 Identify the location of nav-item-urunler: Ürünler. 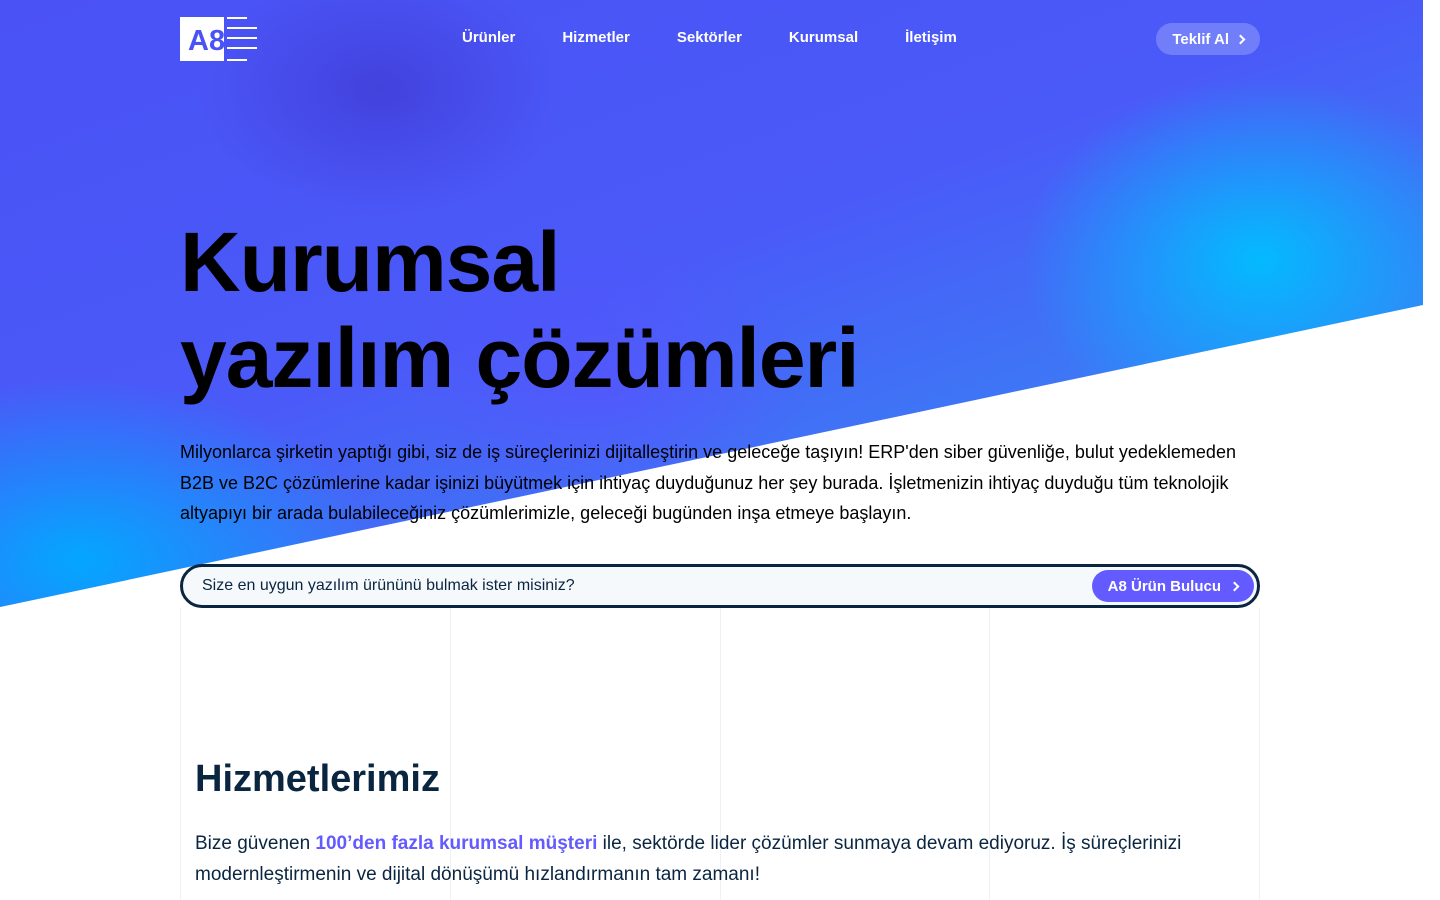
(488, 37).